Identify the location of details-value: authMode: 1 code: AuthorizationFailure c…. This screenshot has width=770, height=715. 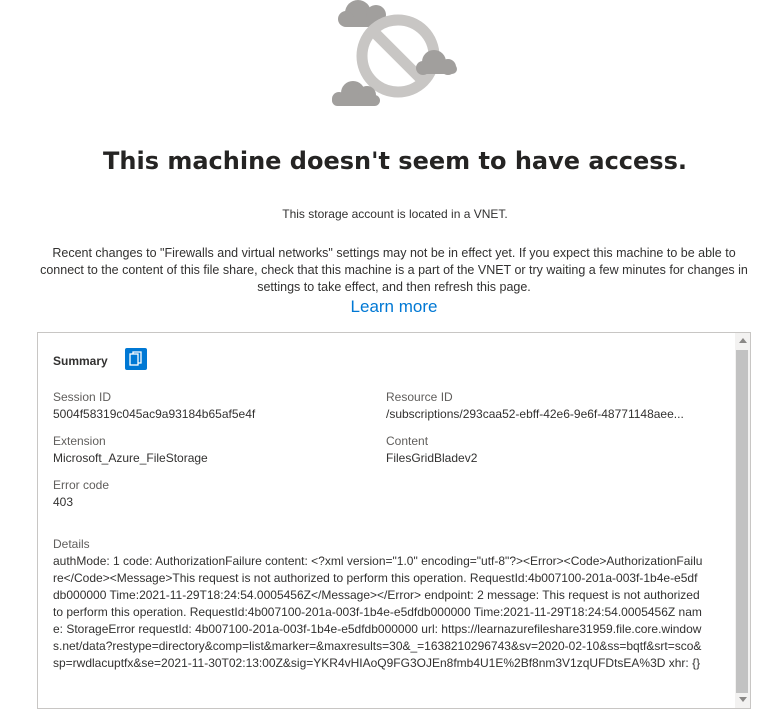
(378, 612).